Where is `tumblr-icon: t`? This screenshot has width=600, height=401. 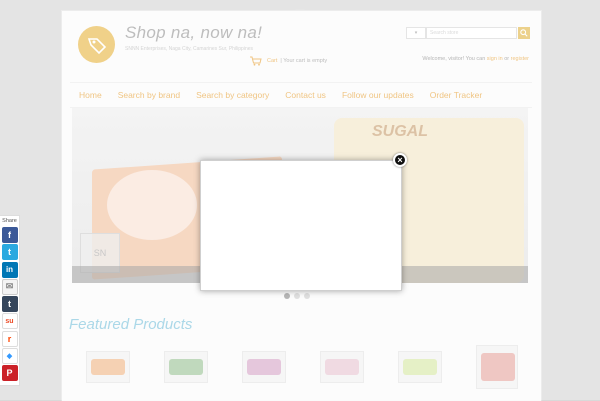 tumblr-icon: t is located at coordinates (9, 304).